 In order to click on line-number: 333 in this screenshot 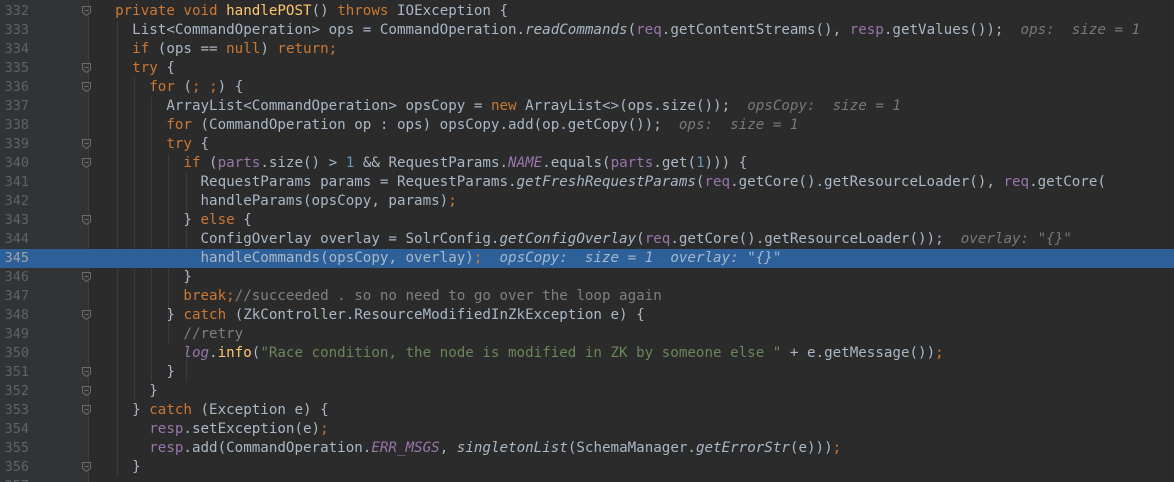, I will do `click(14, 30)`.